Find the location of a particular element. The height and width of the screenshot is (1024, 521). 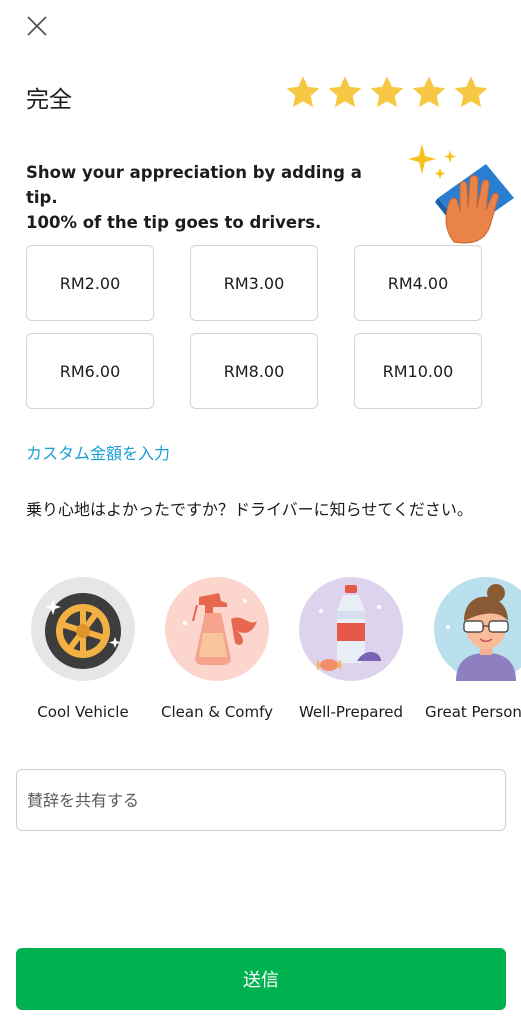

compliment-well-prepared: Well-Prepared is located at coordinates (351, 649).